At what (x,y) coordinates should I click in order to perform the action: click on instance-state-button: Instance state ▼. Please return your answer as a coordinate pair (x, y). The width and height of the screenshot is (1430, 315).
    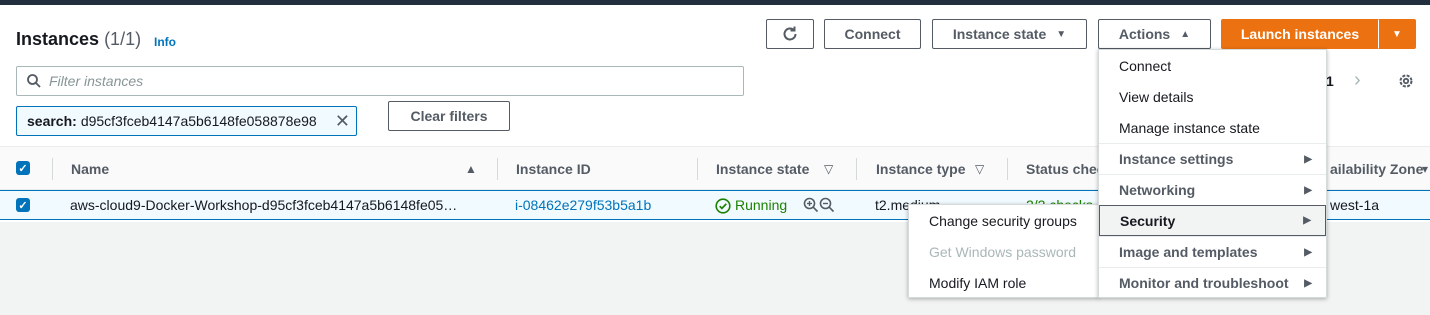
    Looking at the image, I should click on (1009, 34).